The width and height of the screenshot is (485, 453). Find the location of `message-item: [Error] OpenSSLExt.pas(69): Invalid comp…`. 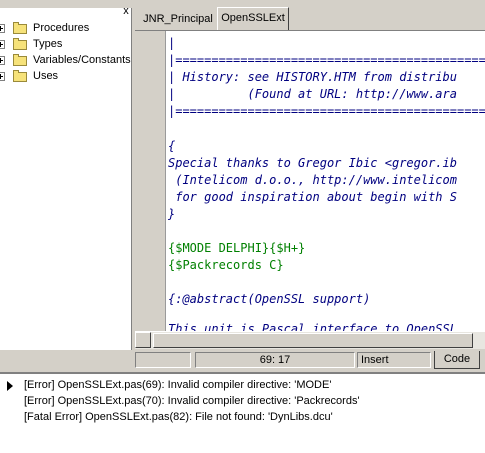

message-item: [Error] OpenSSLExt.pas(69): Invalid comp… is located at coordinates (177, 385).